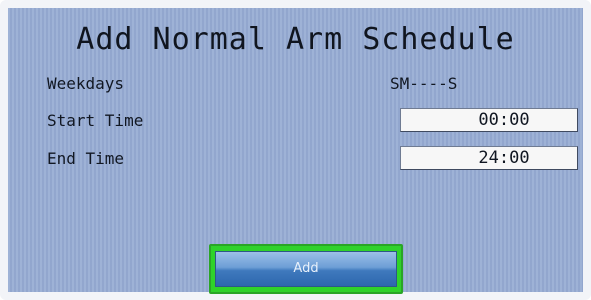 This screenshot has height=300, width=591. I want to click on weekdays-selector: SM----S, so click(423, 83).